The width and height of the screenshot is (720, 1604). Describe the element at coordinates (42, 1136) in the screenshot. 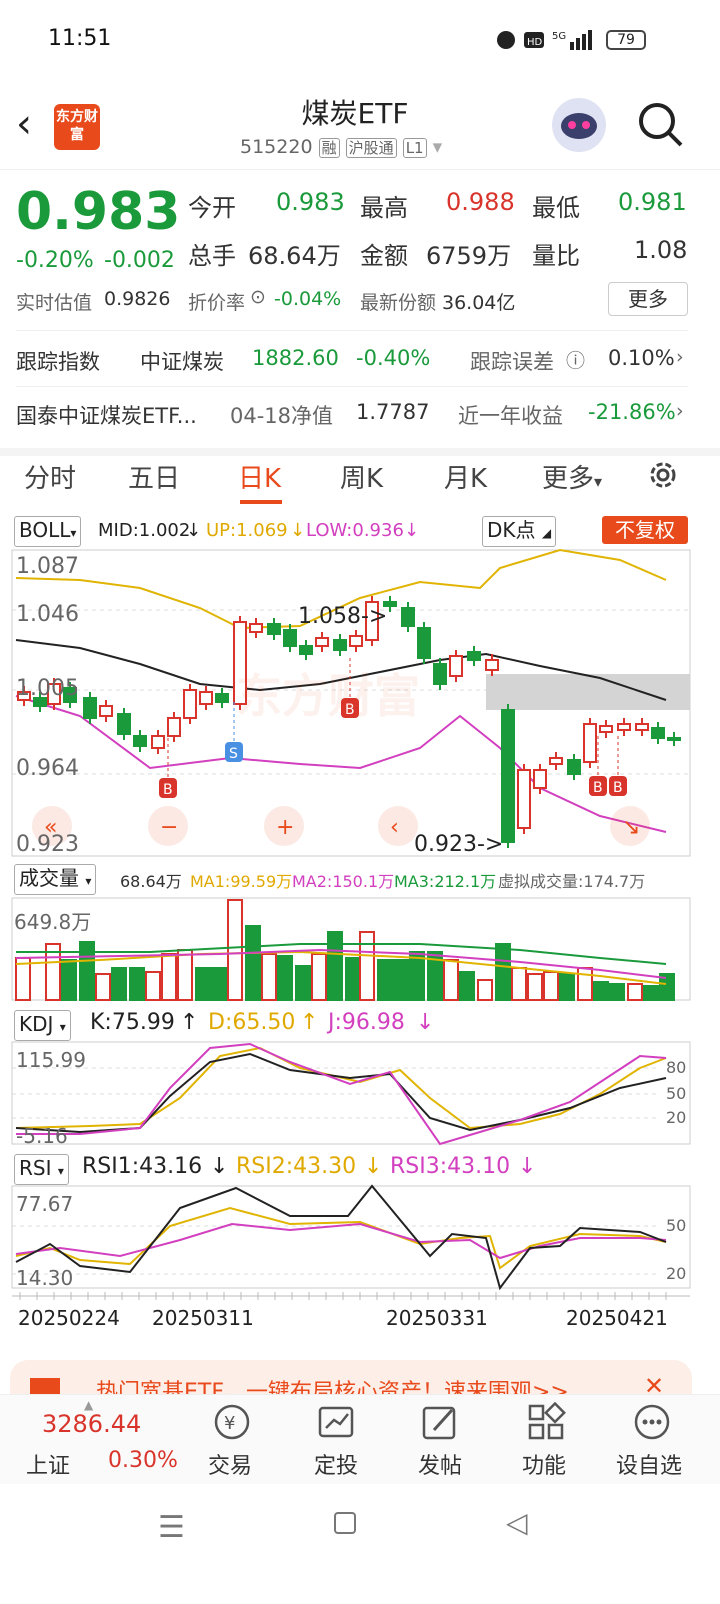

I see `kdj-axis-bottom: -5.16` at that location.